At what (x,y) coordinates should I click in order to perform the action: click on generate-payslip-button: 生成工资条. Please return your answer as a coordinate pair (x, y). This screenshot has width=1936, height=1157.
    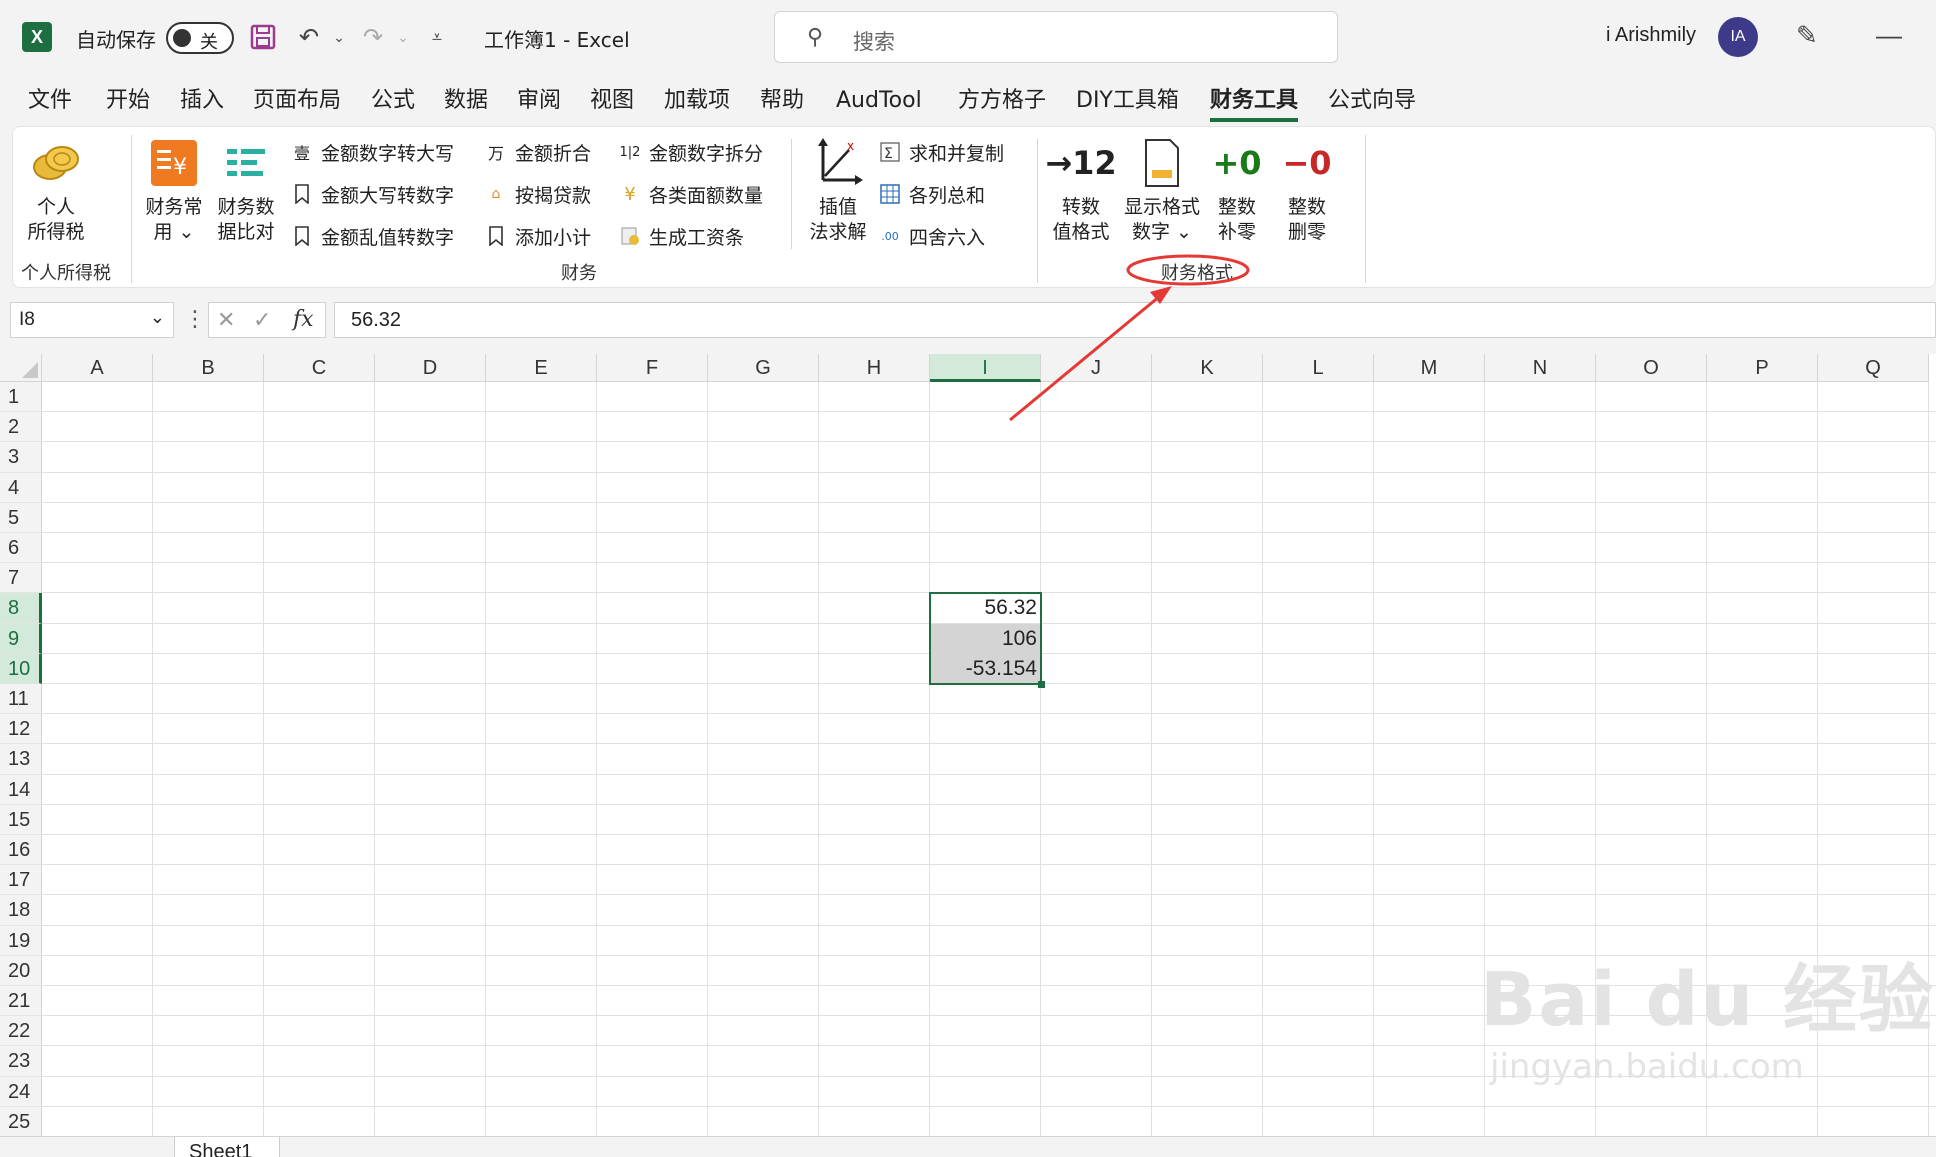
    Looking at the image, I should click on (681, 236).